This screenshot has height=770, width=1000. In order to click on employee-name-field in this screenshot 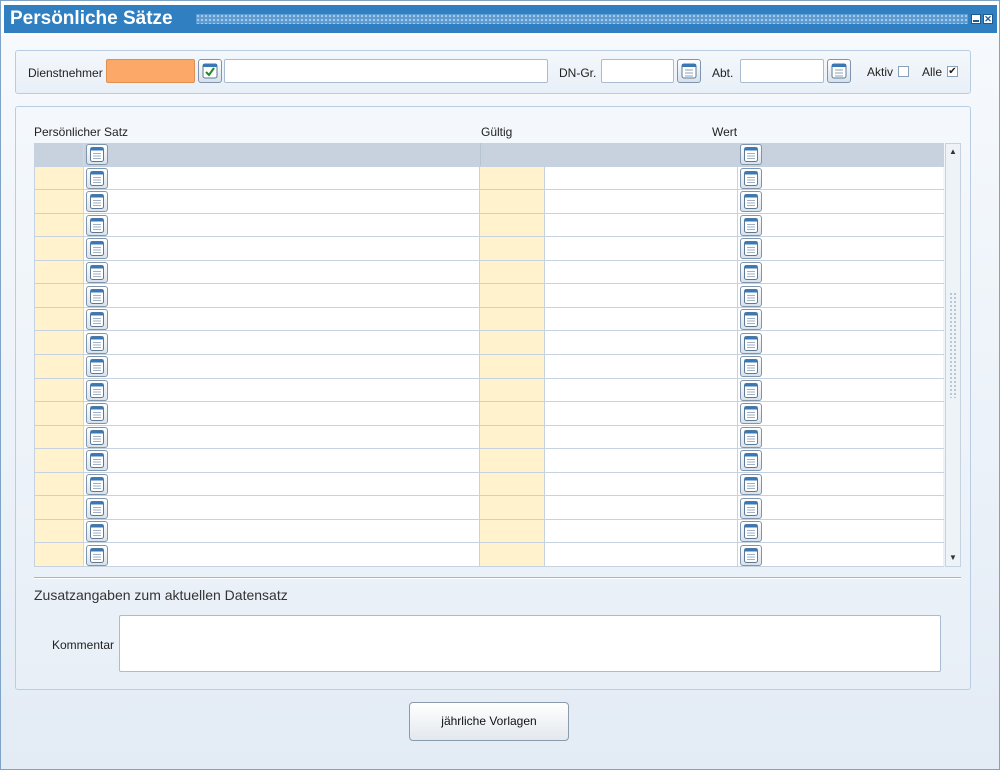, I will do `click(386, 71)`.